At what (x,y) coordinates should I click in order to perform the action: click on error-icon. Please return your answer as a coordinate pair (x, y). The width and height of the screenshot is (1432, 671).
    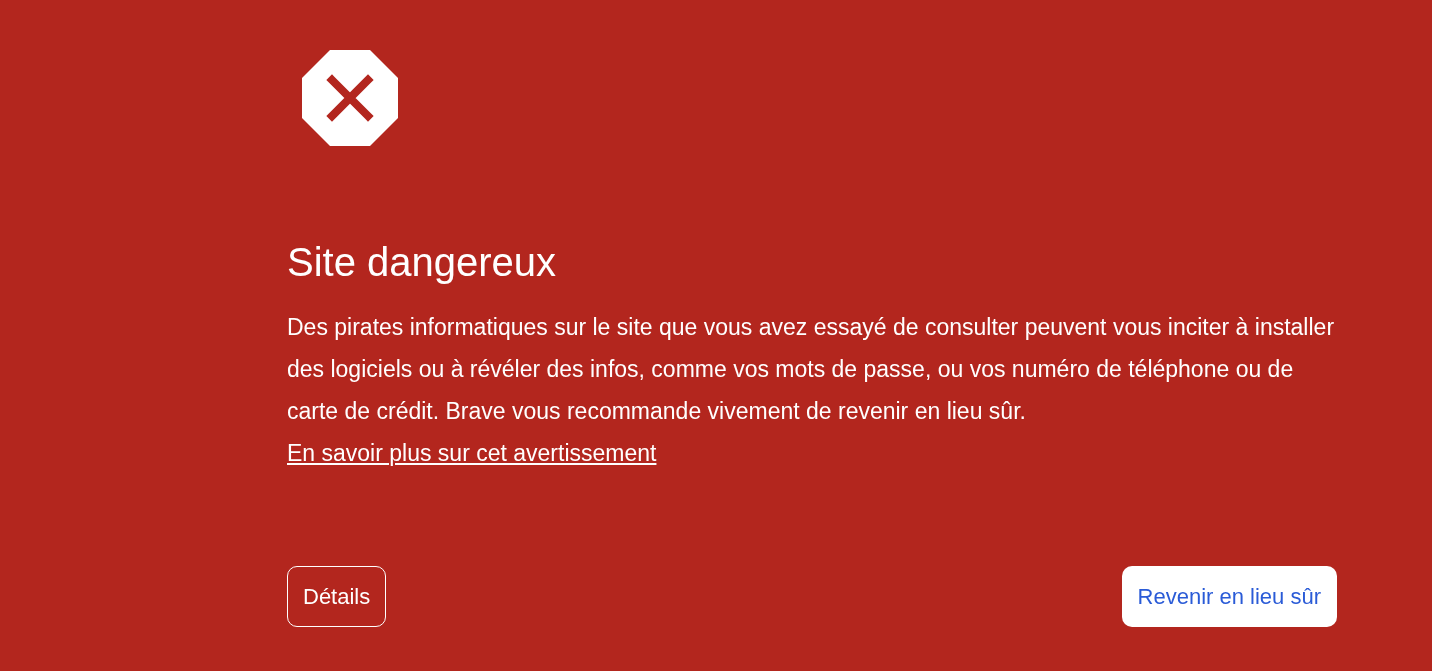
    Looking at the image, I should click on (350, 98).